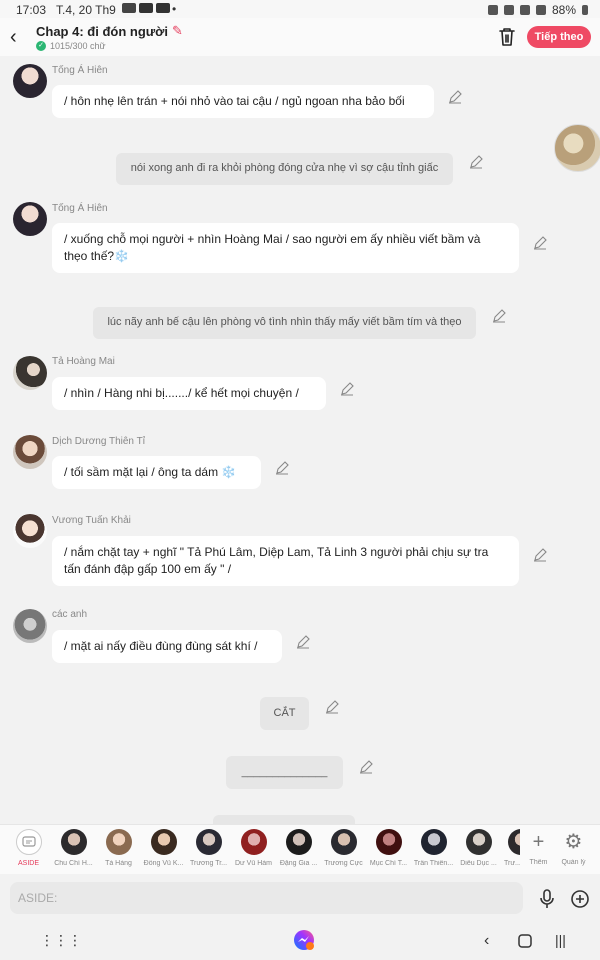  What do you see at coordinates (61, 940) in the screenshot?
I see `apps-grid-icon: ⋮⋮⋮` at bounding box center [61, 940].